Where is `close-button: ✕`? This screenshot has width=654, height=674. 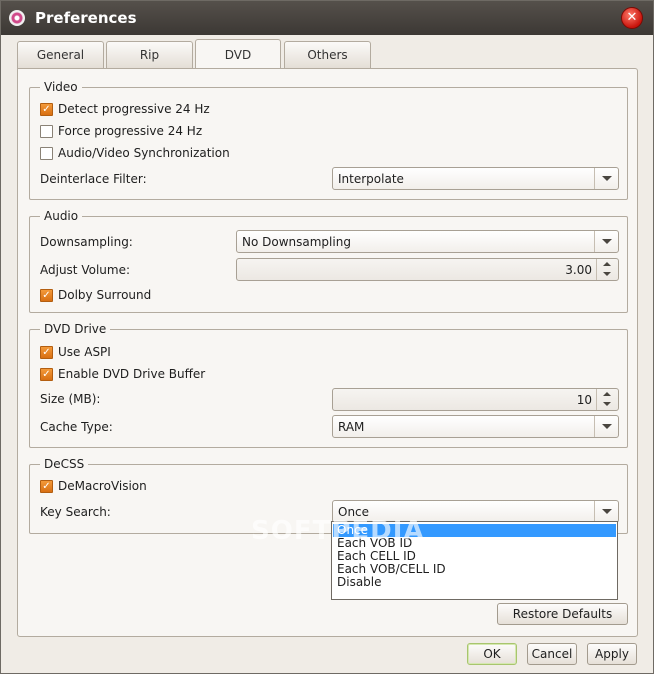 close-button: ✕ is located at coordinates (632, 18).